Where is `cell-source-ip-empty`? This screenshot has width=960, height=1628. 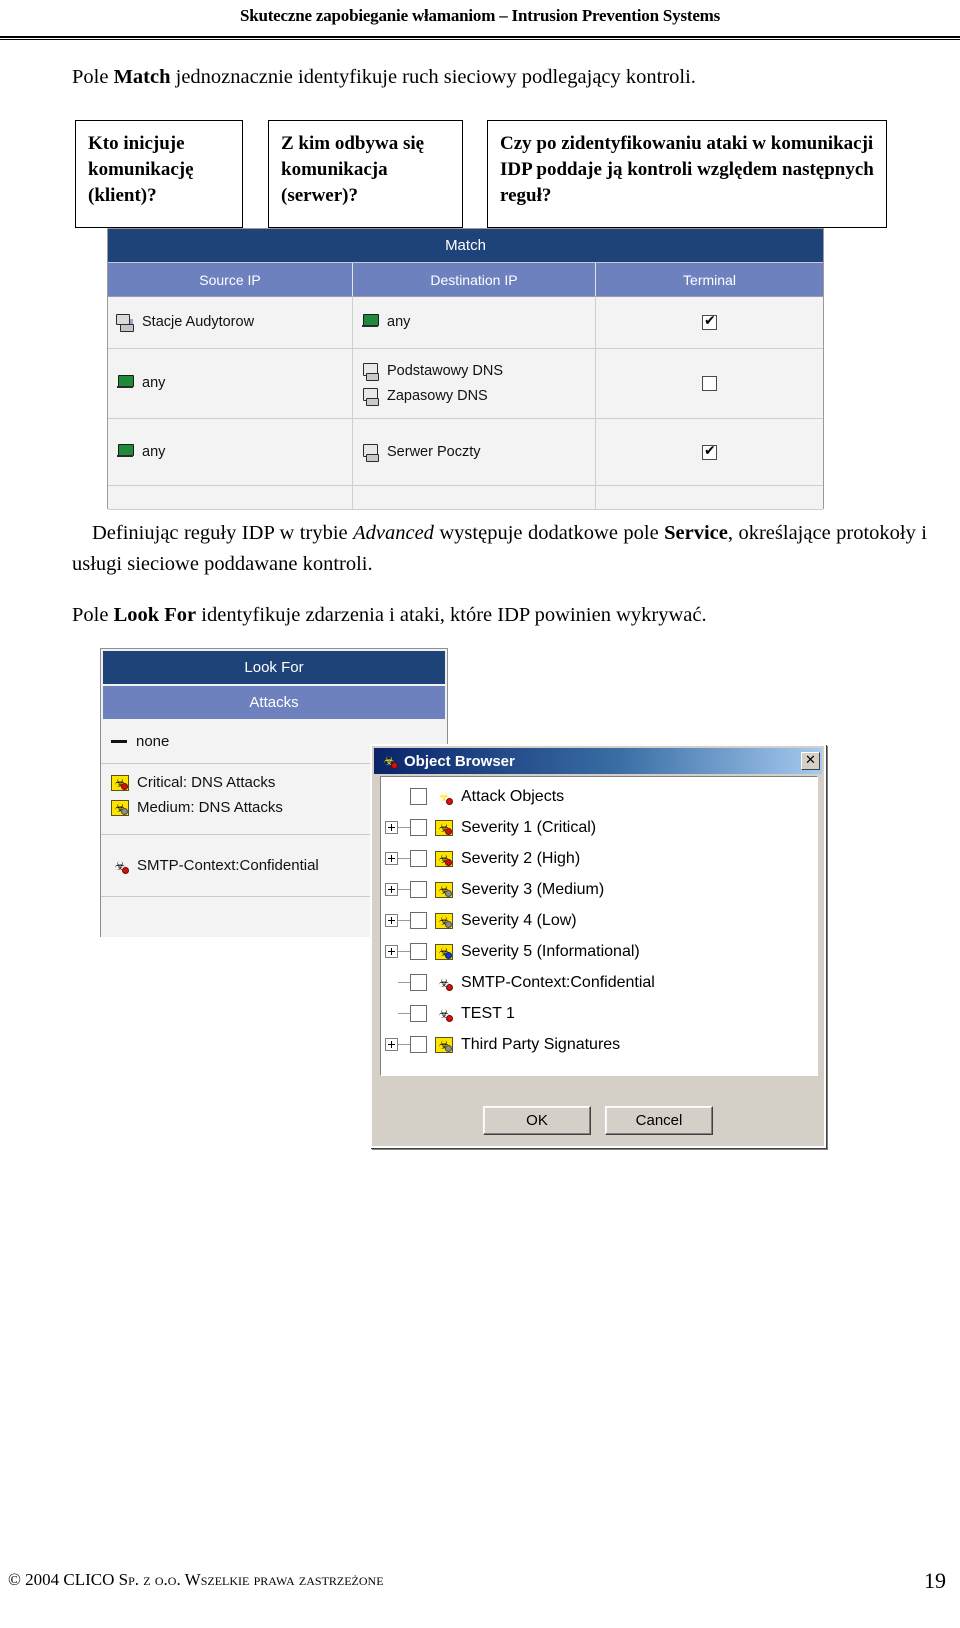 cell-source-ip-empty is located at coordinates (230, 497).